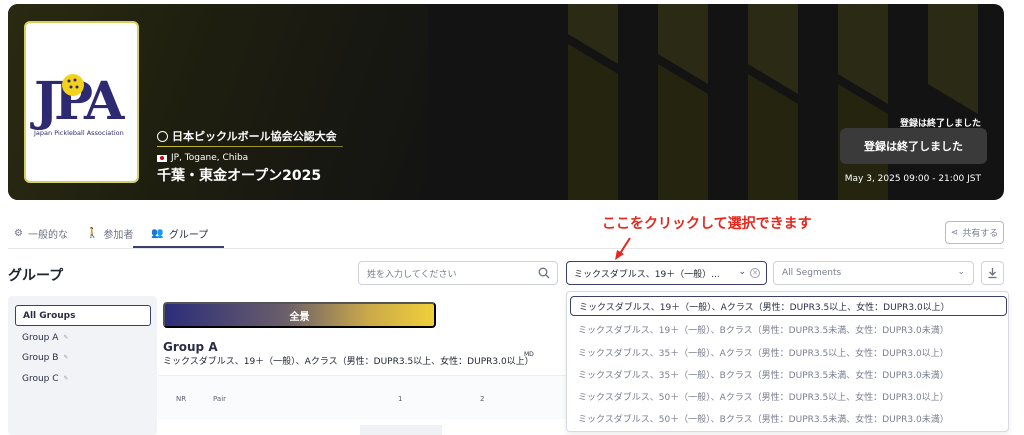 This screenshot has width=1024, height=435. What do you see at coordinates (299, 315) in the screenshot?
I see `overview-pill: 全景` at bounding box center [299, 315].